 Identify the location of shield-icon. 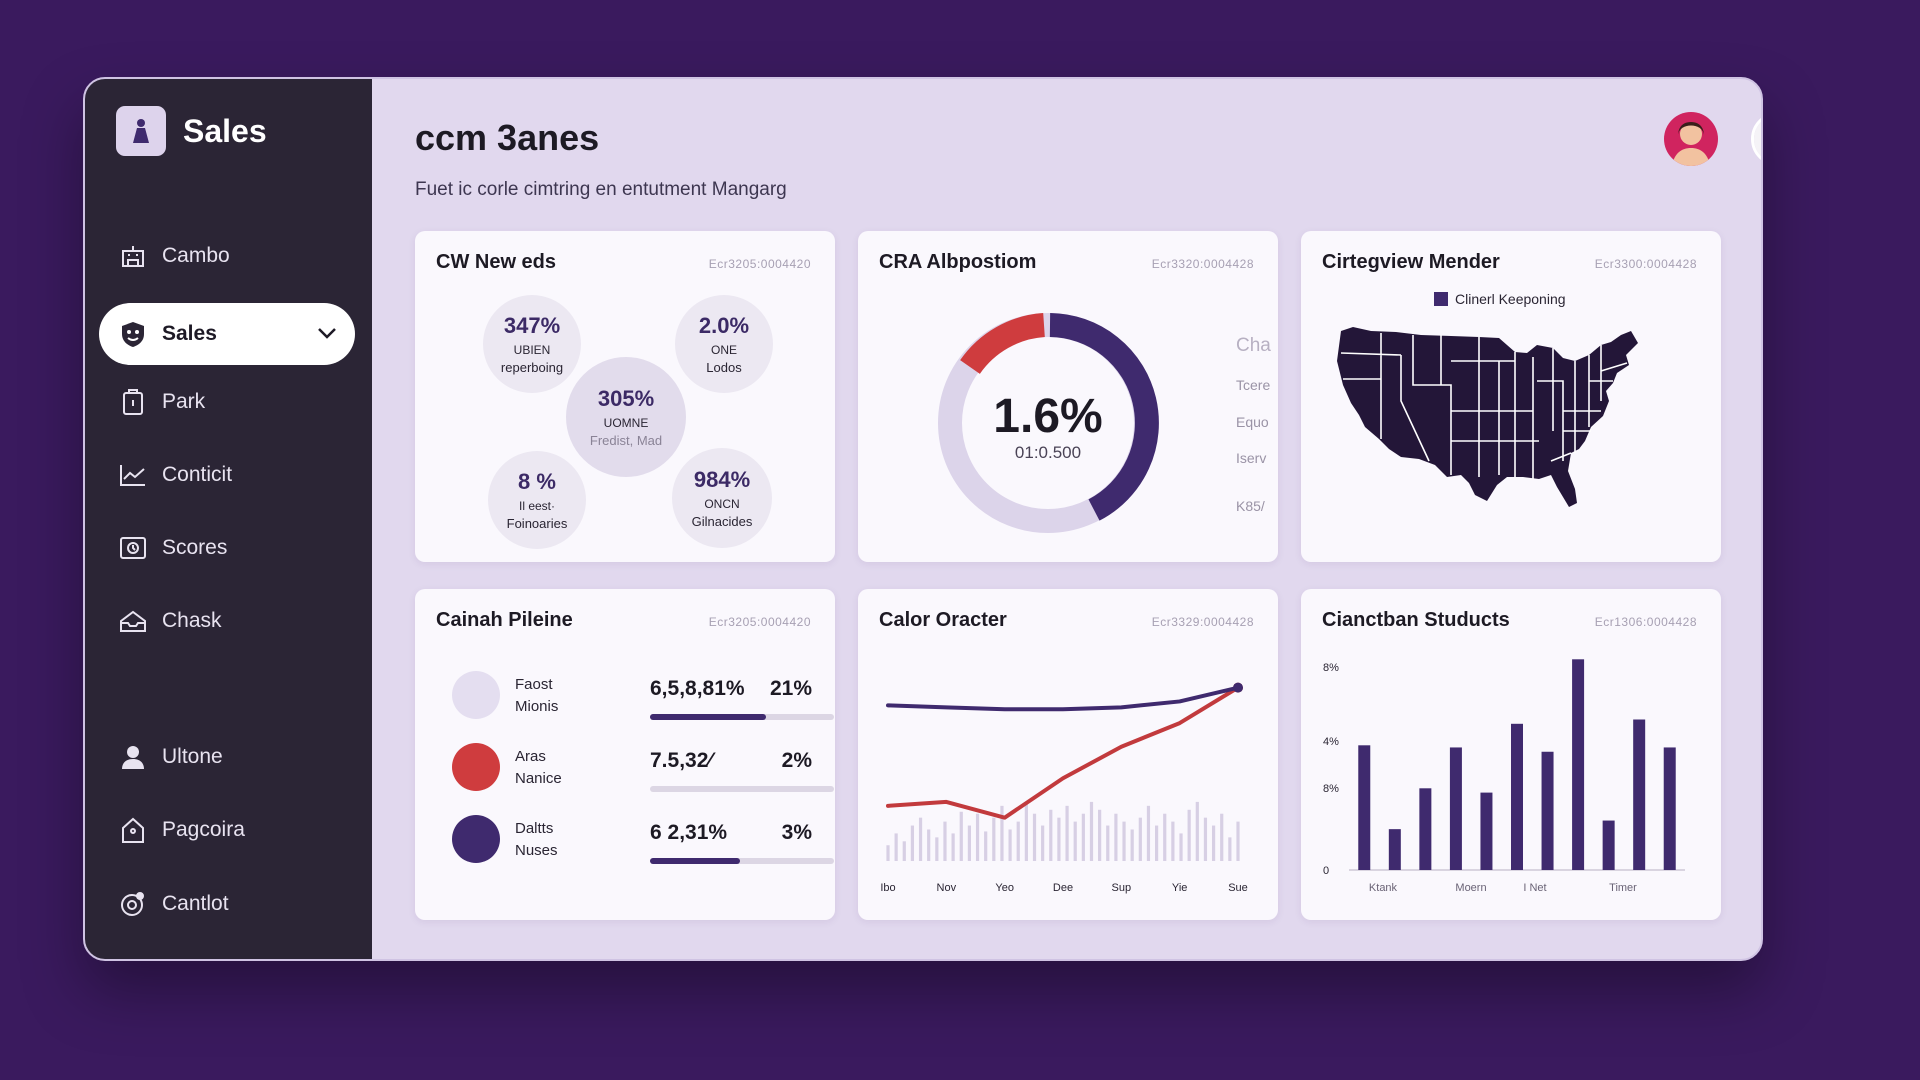
(133, 334).